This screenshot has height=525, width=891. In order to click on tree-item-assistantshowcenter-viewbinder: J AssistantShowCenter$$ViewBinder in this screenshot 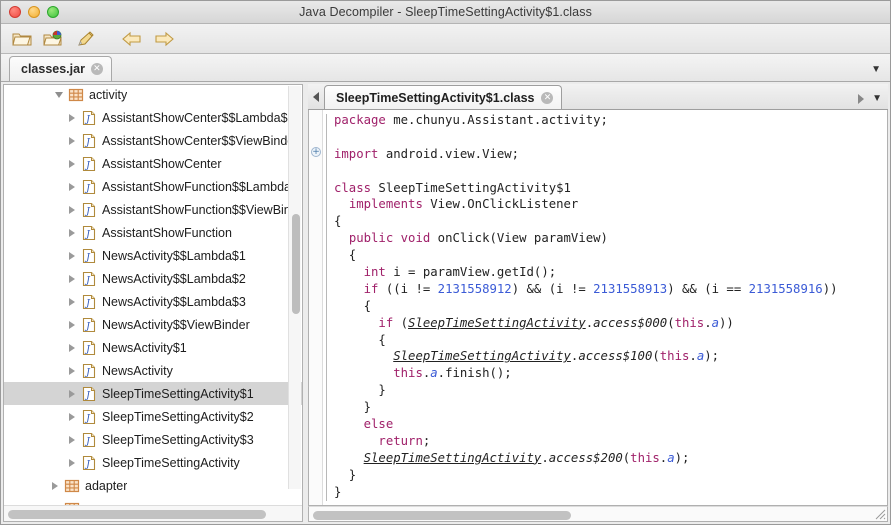, I will do `click(153, 140)`.